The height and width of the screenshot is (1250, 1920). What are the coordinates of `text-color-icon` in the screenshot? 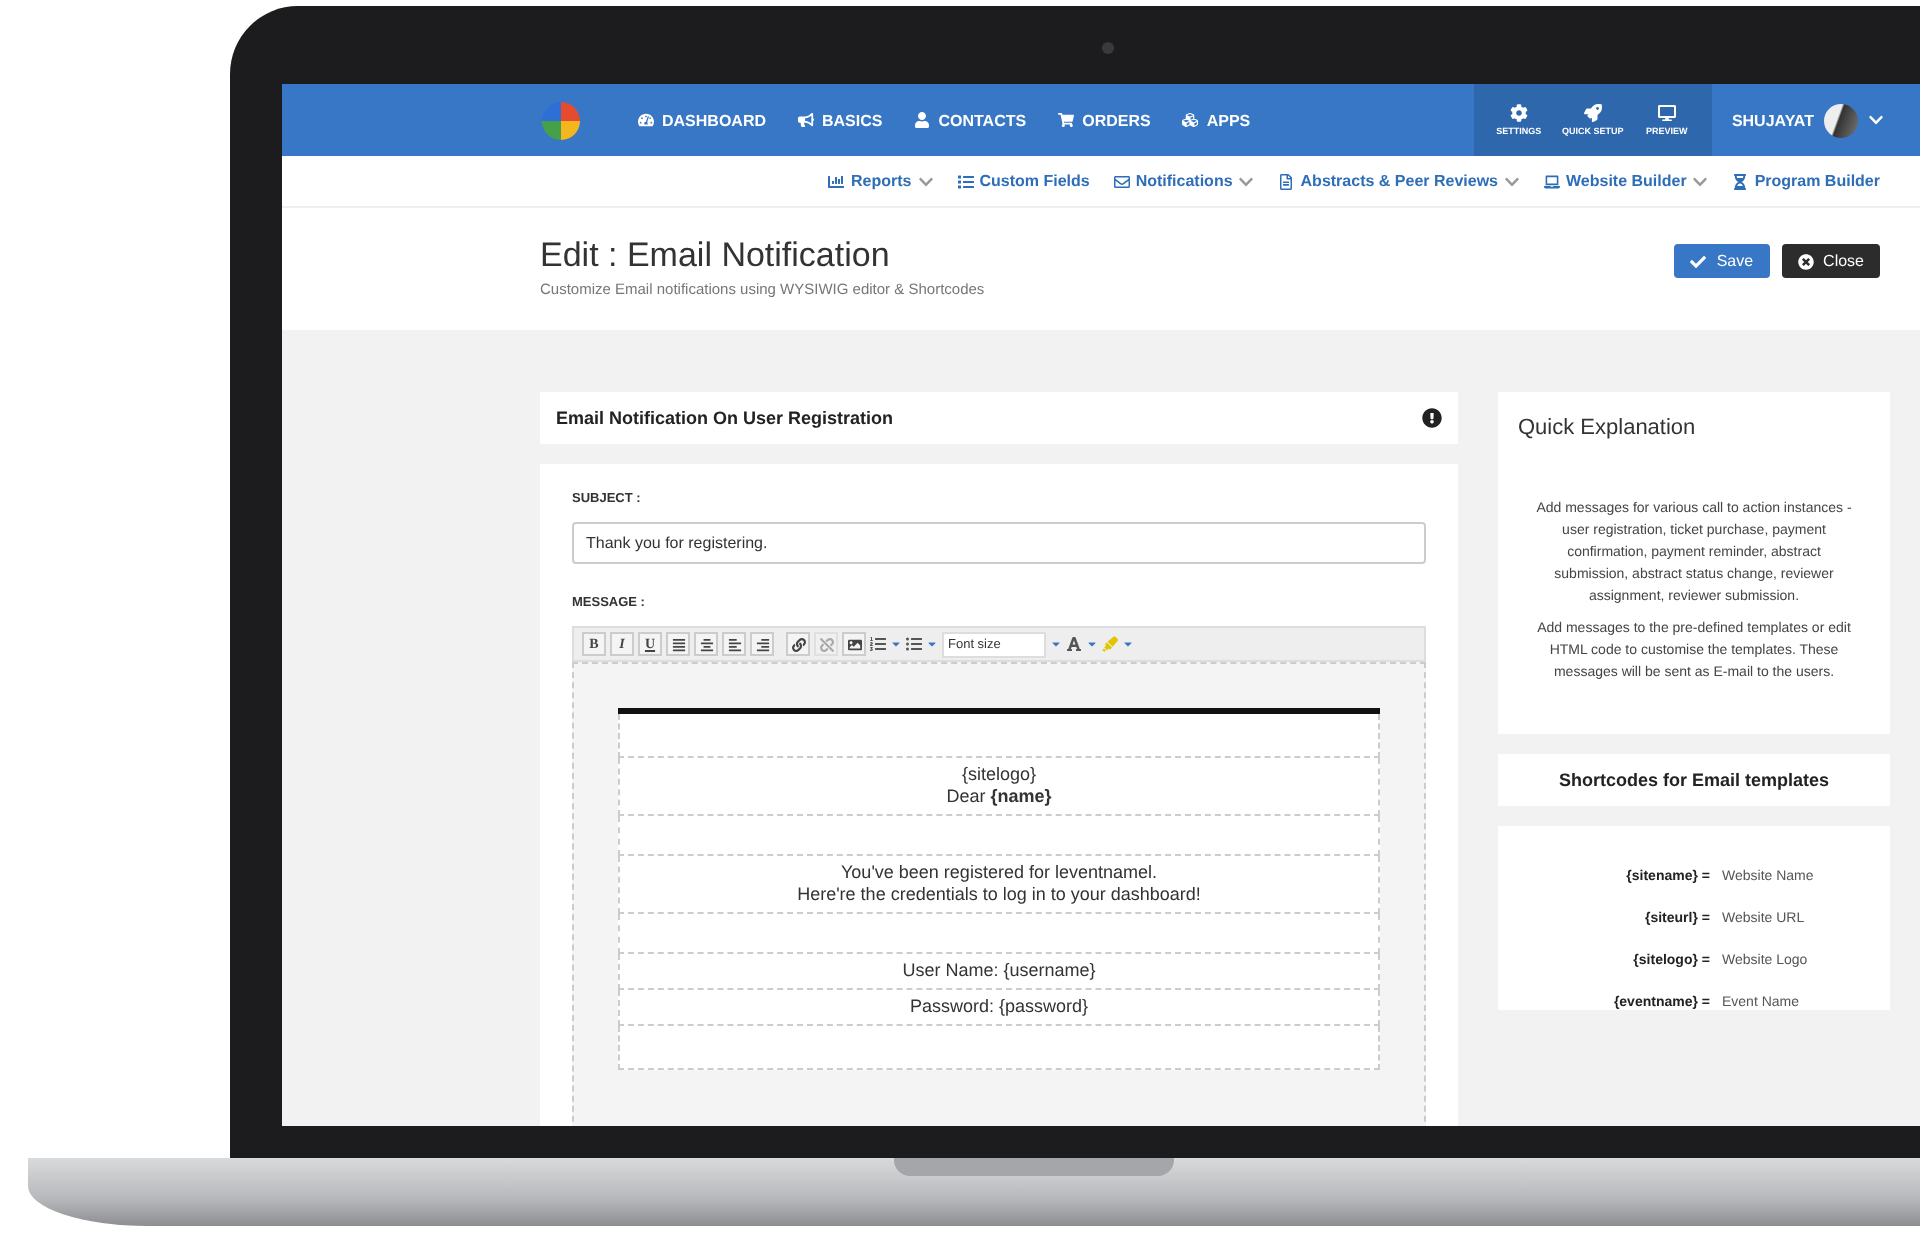 It's located at (1074, 644).